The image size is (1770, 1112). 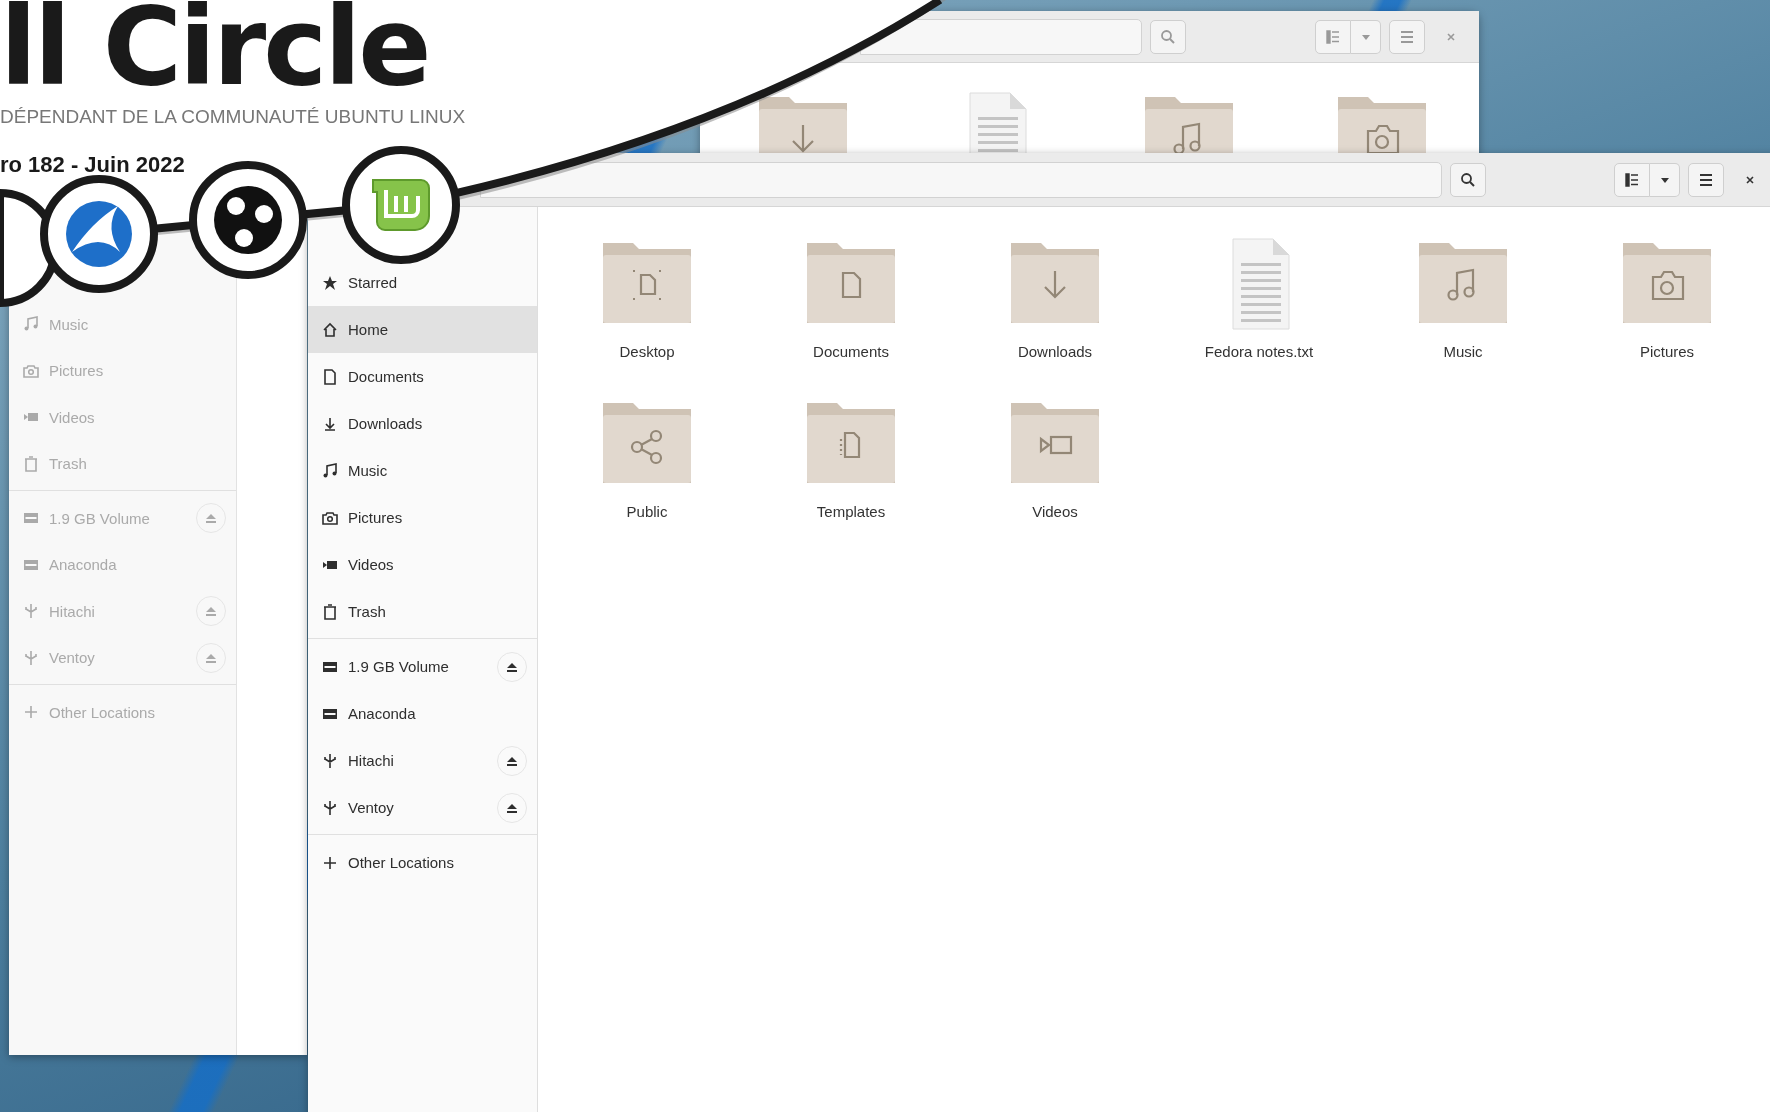 I want to click on sidebar-item: Ventoy, so click(x=422, y=807).